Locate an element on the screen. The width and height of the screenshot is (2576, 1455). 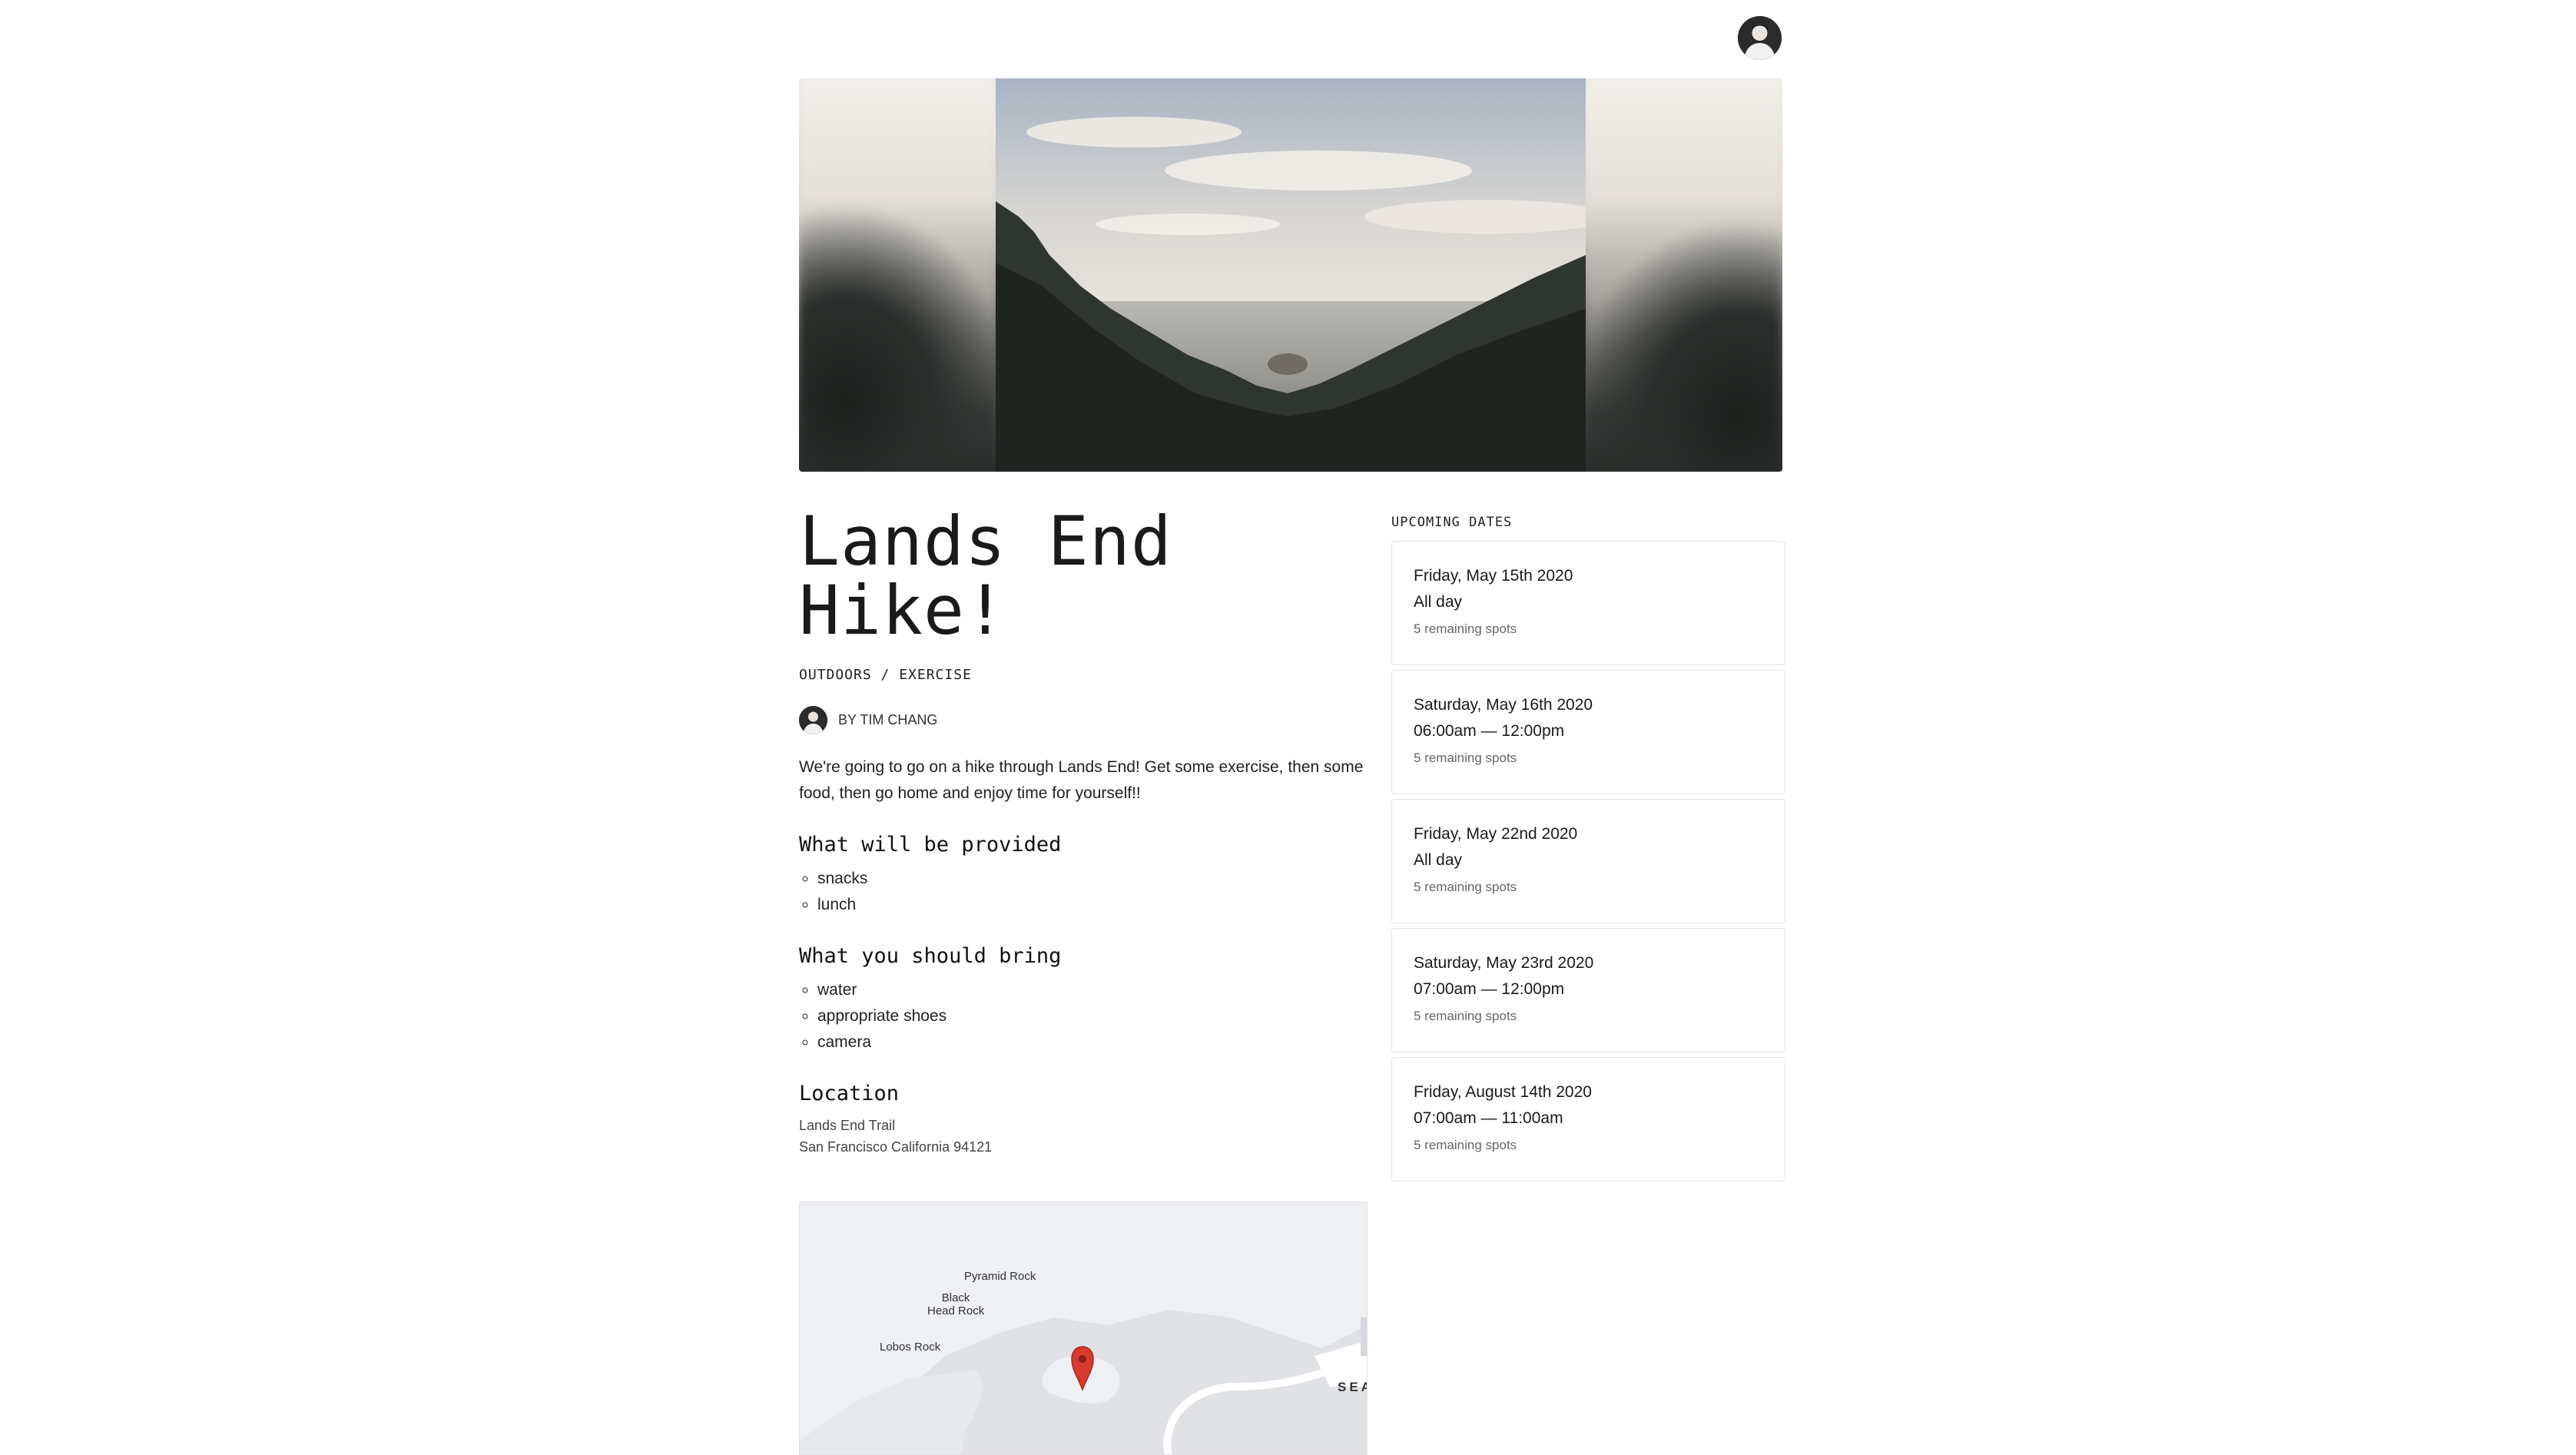
provided-list: snacks lunch is located at coordinates (1083, 892).